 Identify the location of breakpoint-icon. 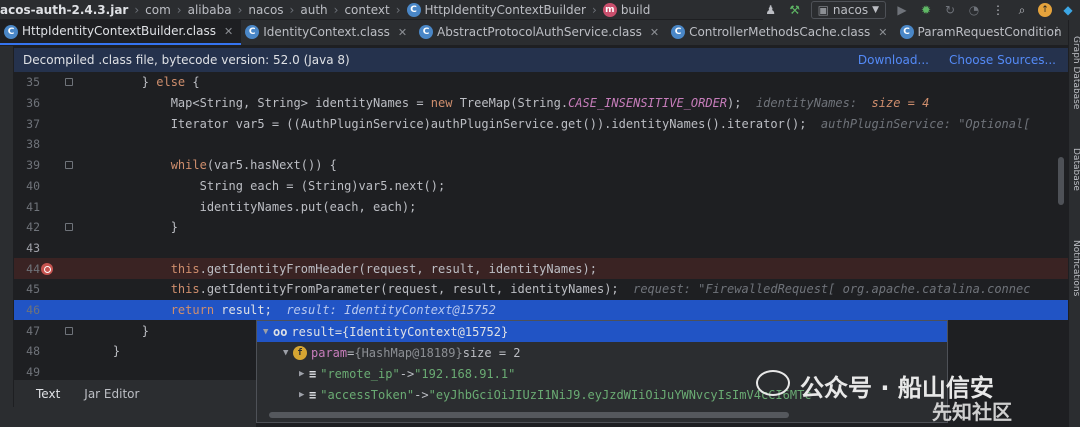
(47, 268).